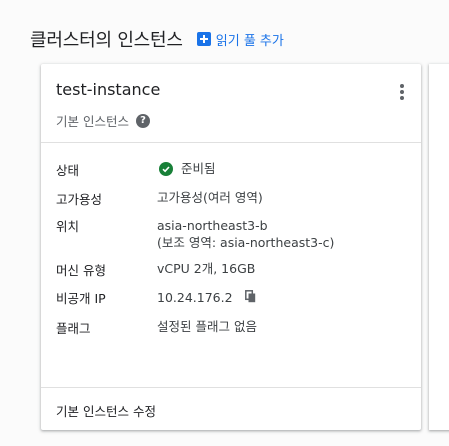 This screenshot has height=446, width=449. What do you see at coordinates (402, 92) in the screenshot?
I see `more-vert-icon` at bounding box center [402, 92].